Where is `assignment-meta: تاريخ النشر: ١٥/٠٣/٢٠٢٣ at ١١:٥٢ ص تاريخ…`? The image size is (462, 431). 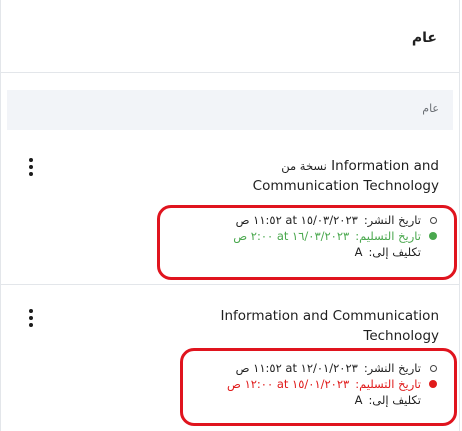
assignment-meta: تاريخ النشر: ١٥/٠٣/٢٠٢٣ at ١١:٥٢ ص تاريخ… is located at coordinates (289, 236).